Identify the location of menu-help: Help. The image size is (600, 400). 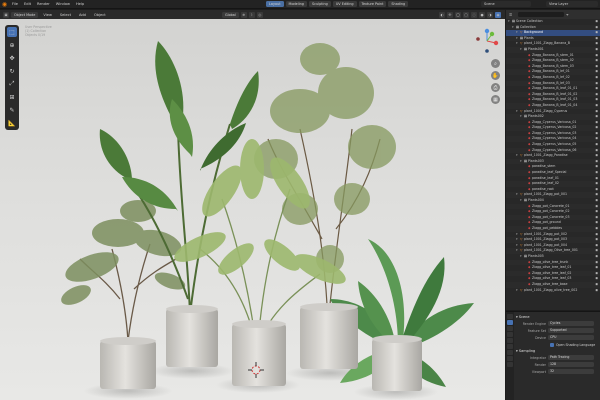
(80, 4).